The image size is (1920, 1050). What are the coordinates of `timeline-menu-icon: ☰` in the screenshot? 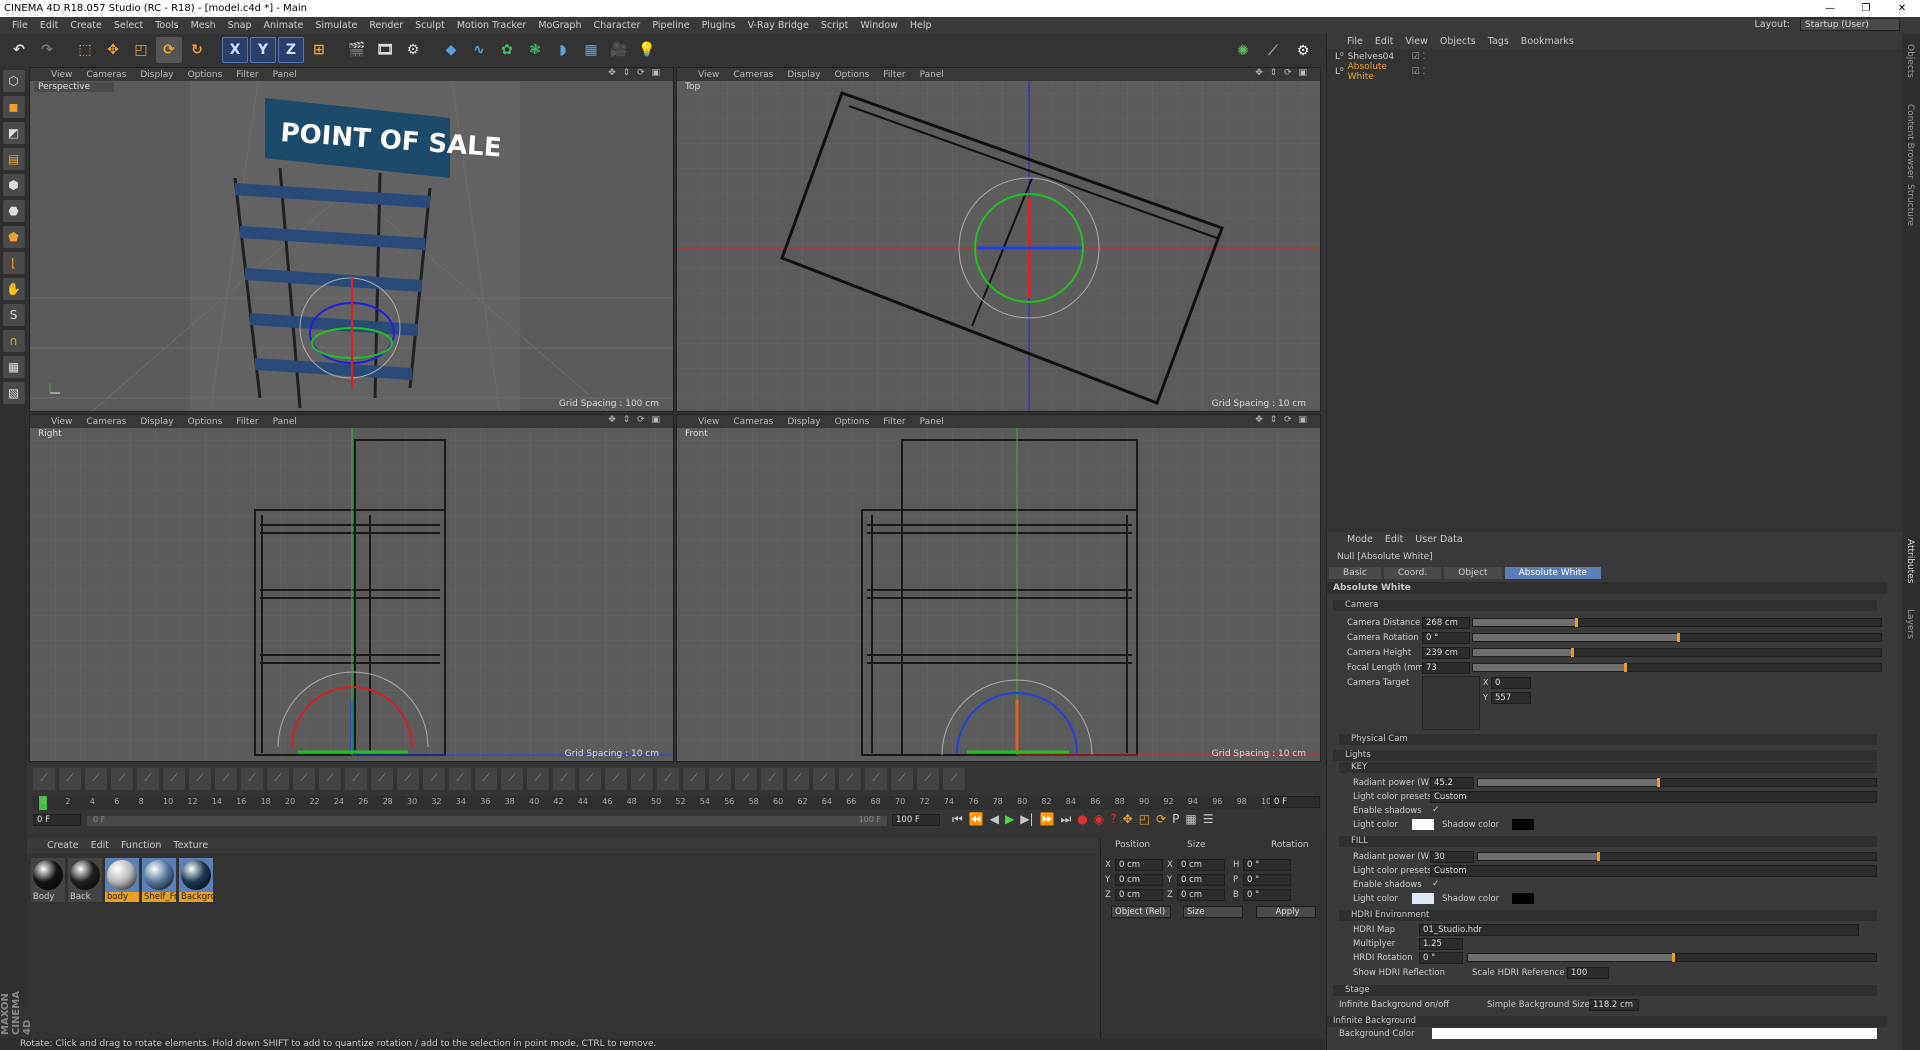 It's located at (1208, 819).